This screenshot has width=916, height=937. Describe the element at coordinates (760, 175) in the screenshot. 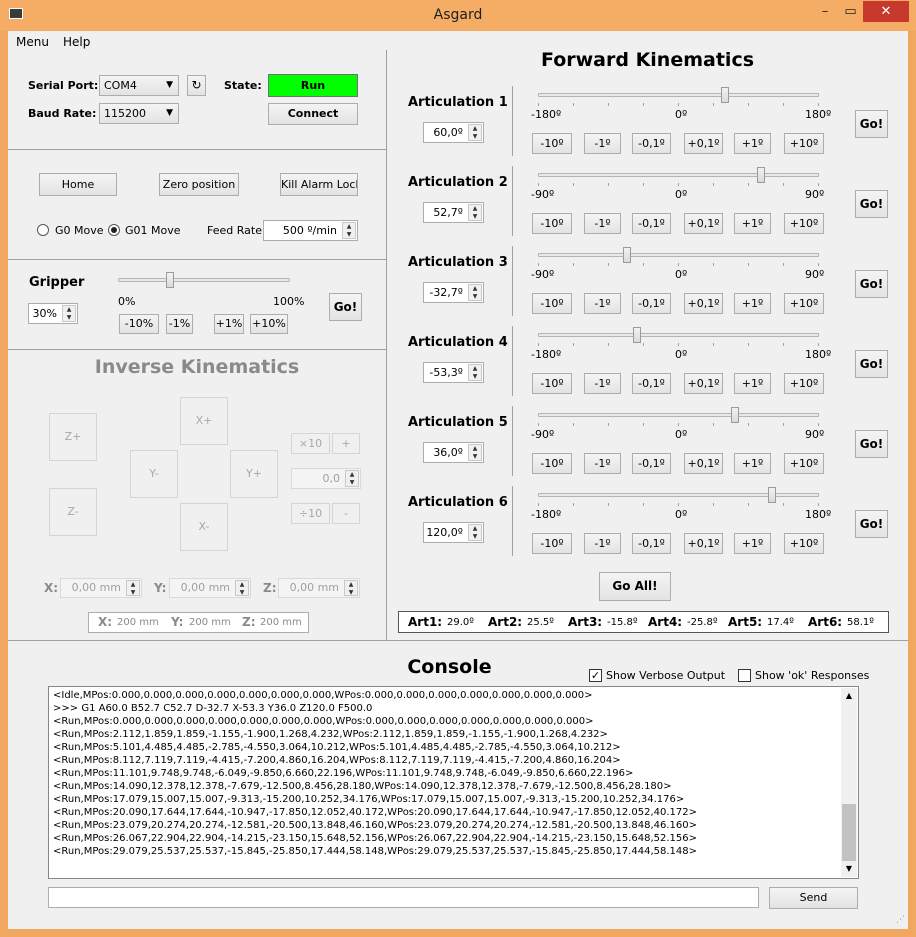

I see `articulation-2-slider-handle` at that location.